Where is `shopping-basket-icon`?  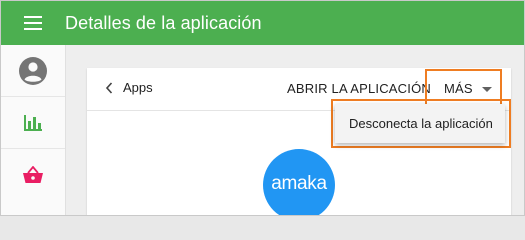
shopping-basket-icon is located at coordinates (33, 174).